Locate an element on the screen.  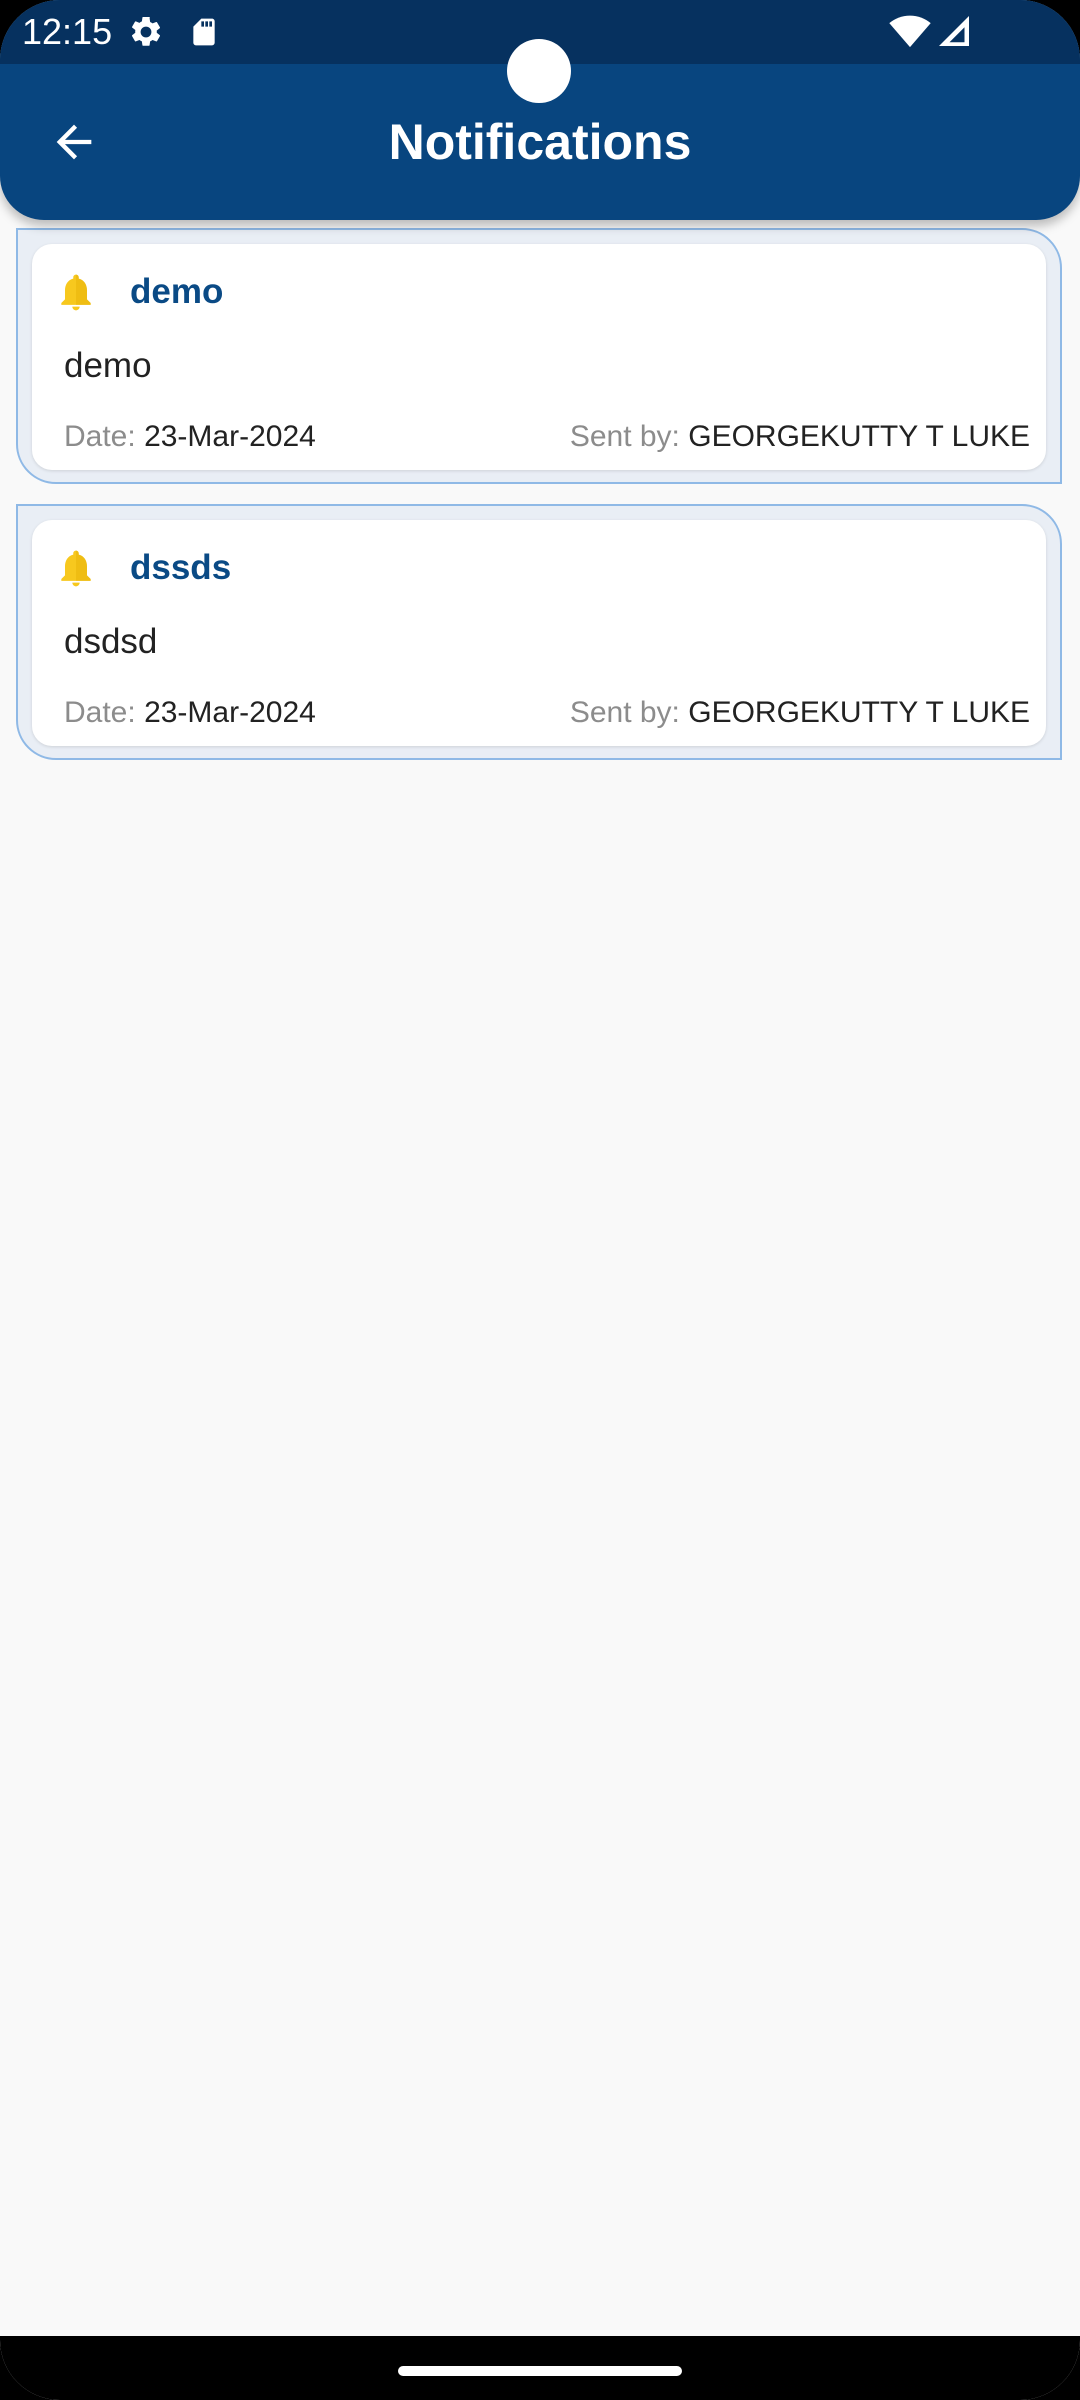
wifi-icon is located at coordinates (910, 32).